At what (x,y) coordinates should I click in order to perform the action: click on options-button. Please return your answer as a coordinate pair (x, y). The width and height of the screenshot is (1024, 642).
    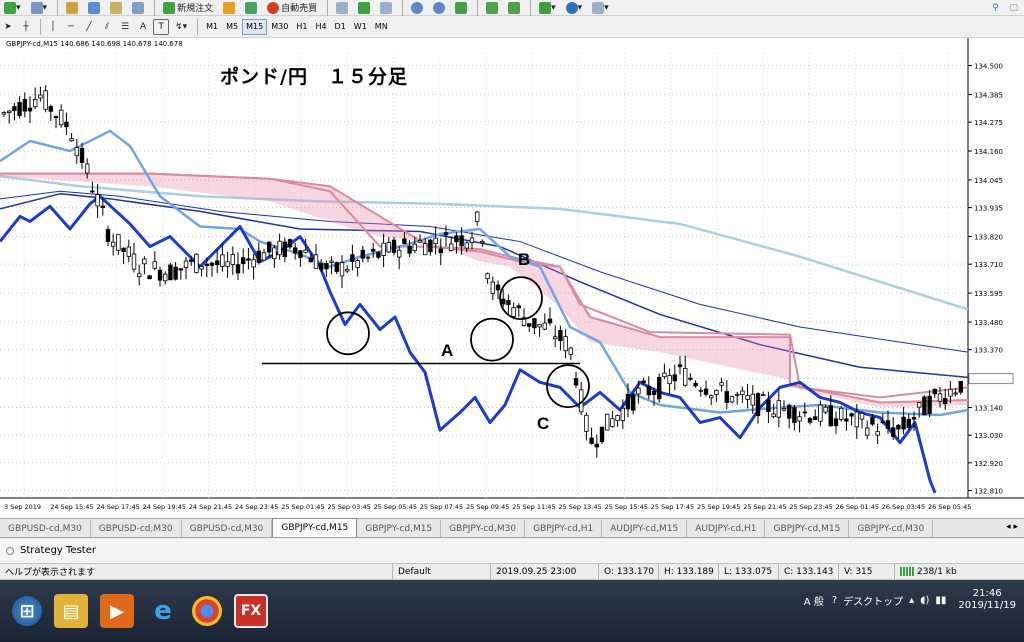
    Looking at the image, I should click on (251, 8).